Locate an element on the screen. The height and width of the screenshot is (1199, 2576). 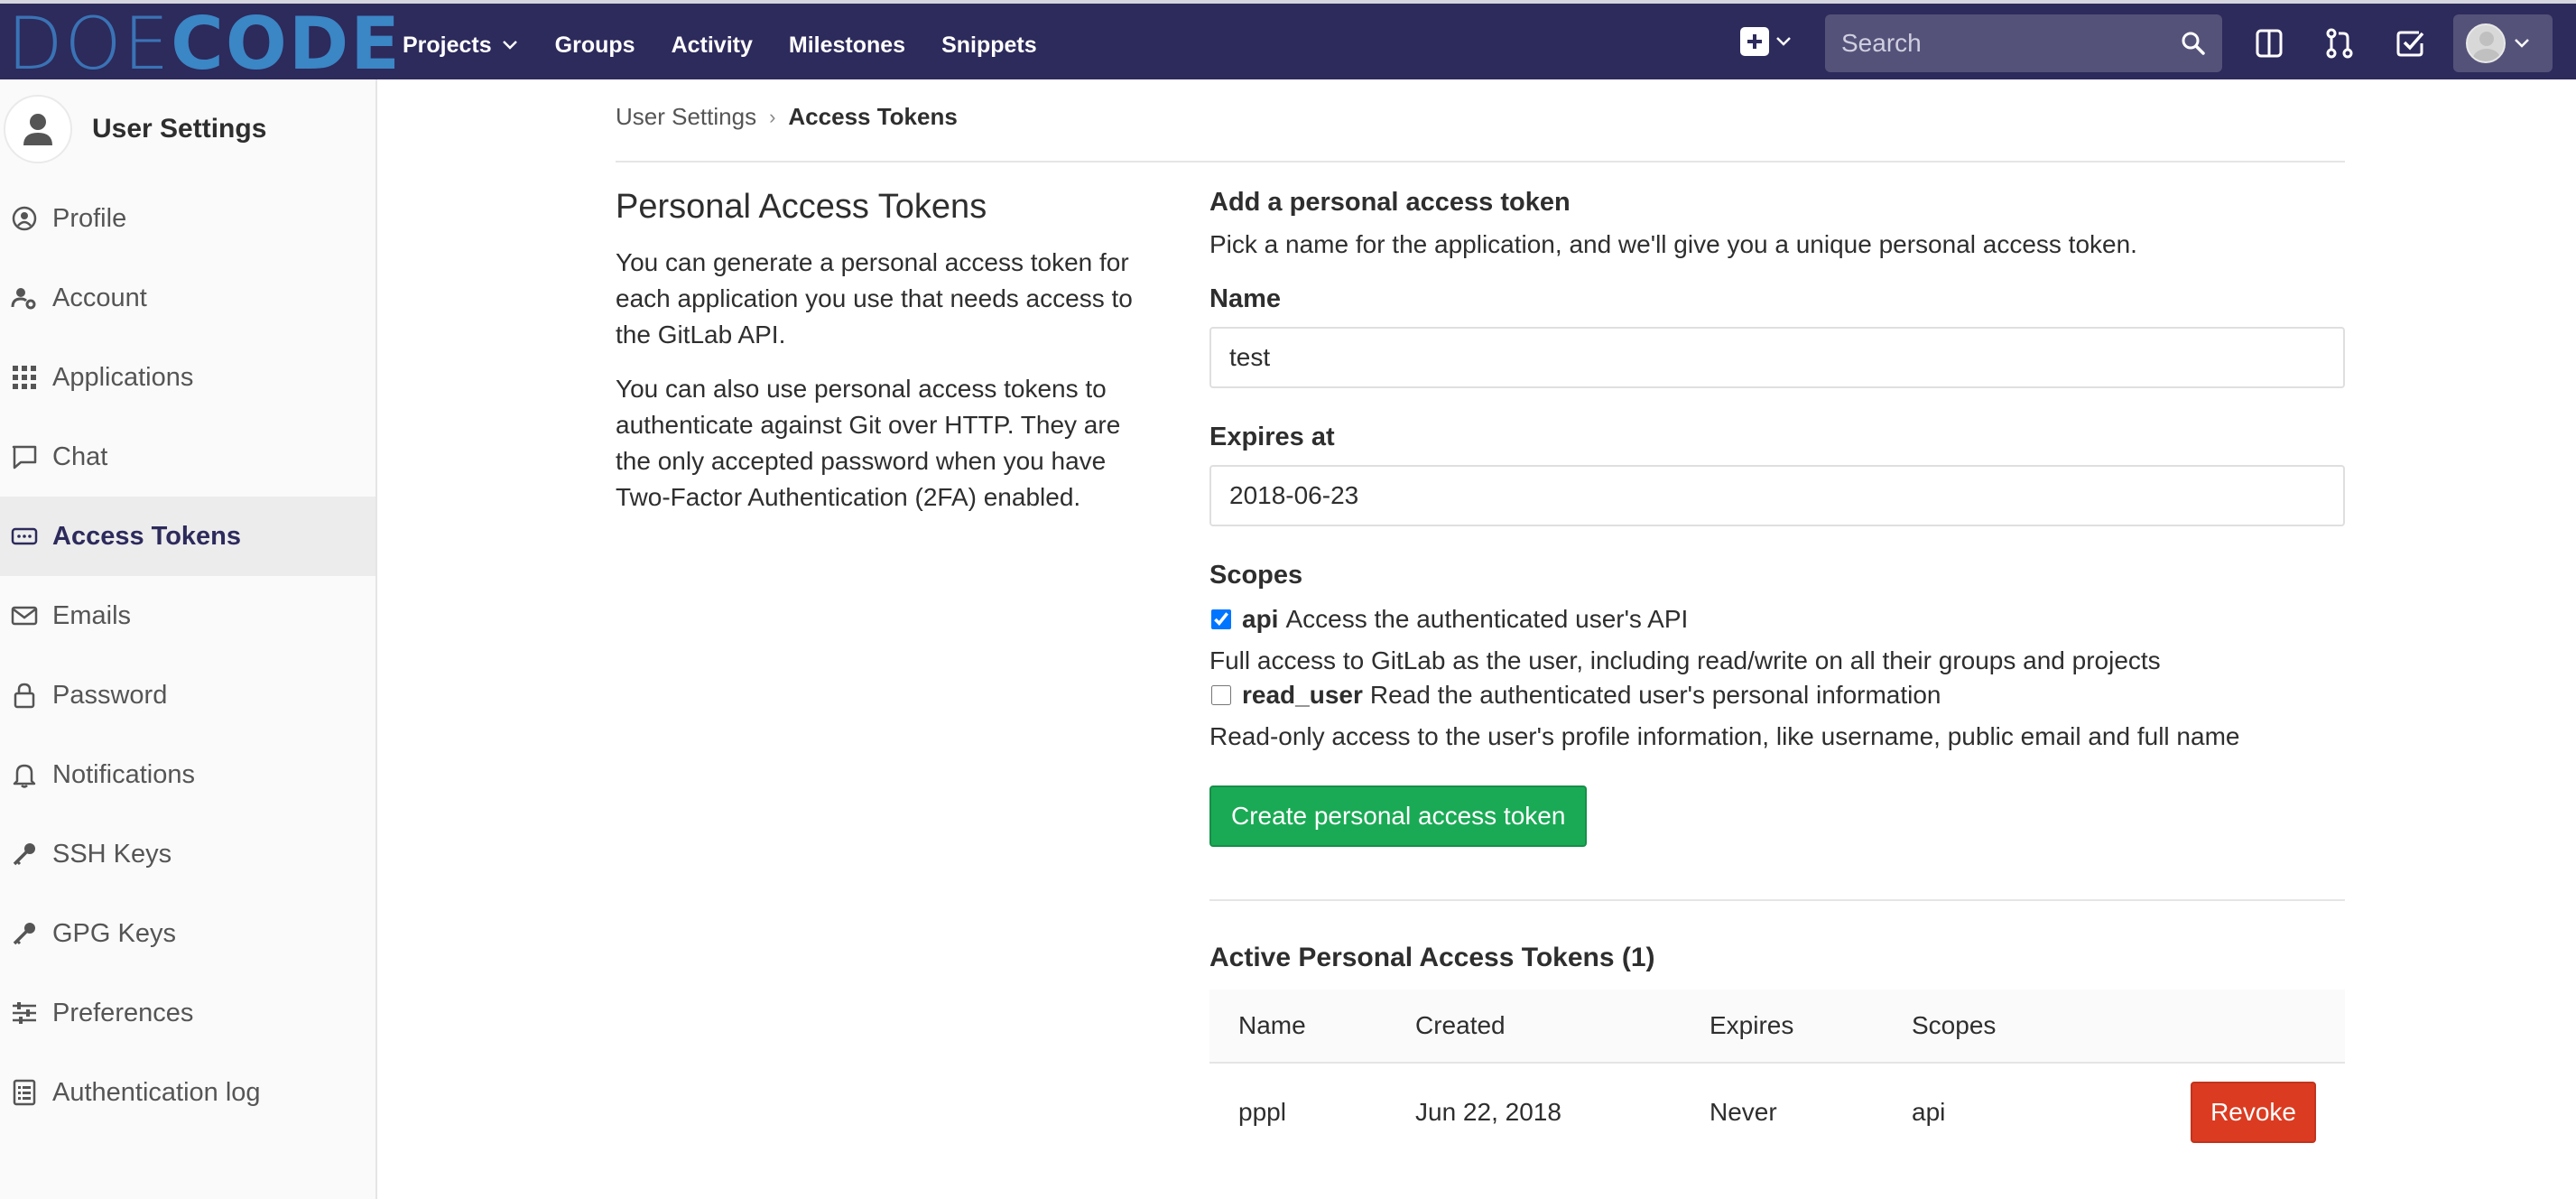
sidebar-item-gpg-keys: GPG Keys is located at coordinates (187, 934).